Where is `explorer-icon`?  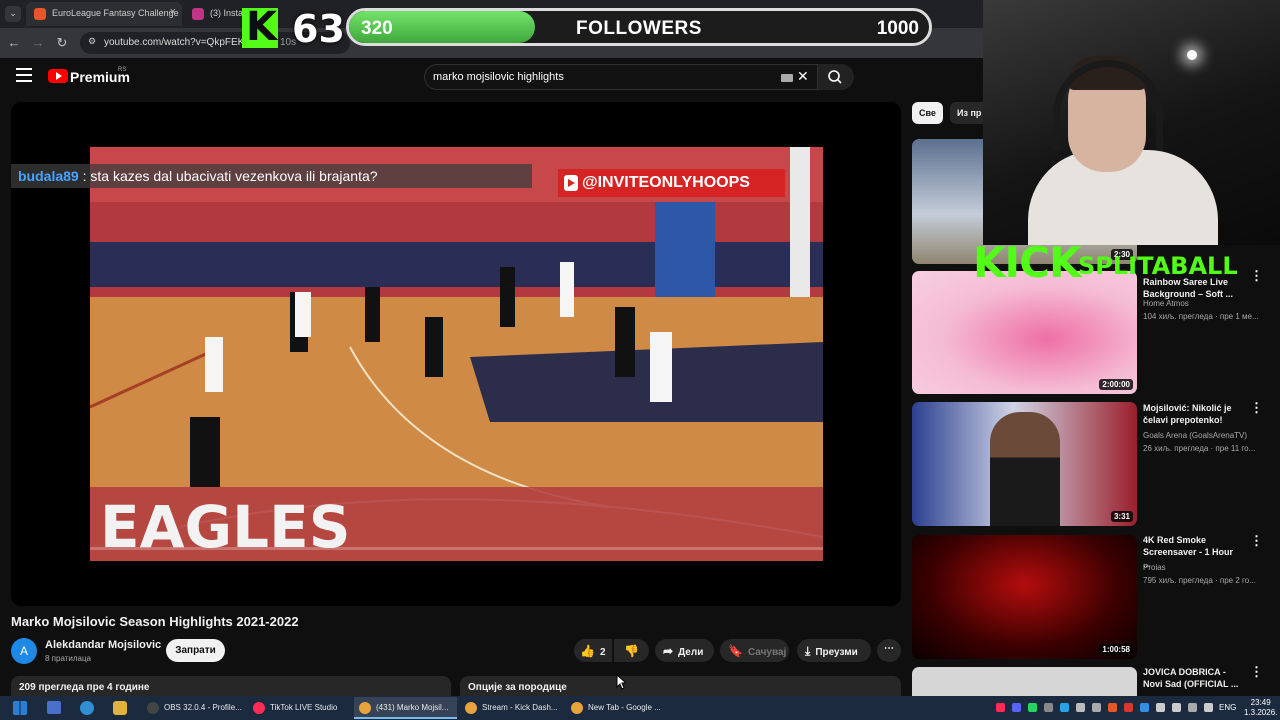
explorer-icon is located at coordinates (54, 707).